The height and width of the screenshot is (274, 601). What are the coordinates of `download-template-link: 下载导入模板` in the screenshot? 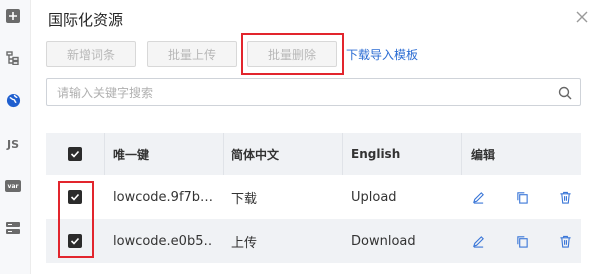 It's located at (382, 54).